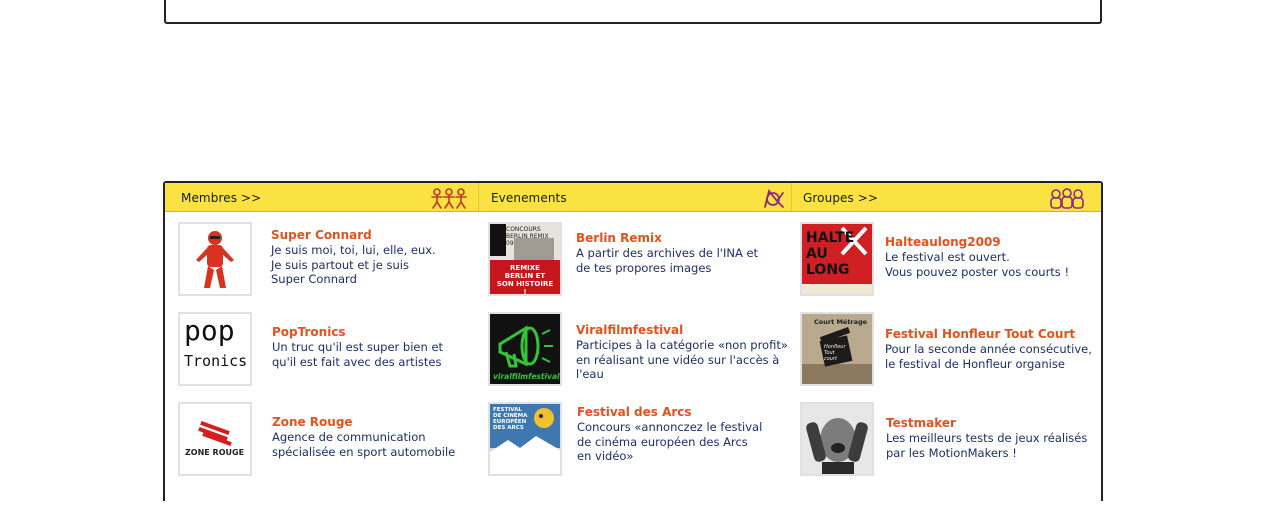 The height and width of the screenshot is (511, 1280). What do you see at coordinates (340, 264) in the screenshot?
I see `description-line: Je suis partout et je suis` at bounding box center [340, 264].